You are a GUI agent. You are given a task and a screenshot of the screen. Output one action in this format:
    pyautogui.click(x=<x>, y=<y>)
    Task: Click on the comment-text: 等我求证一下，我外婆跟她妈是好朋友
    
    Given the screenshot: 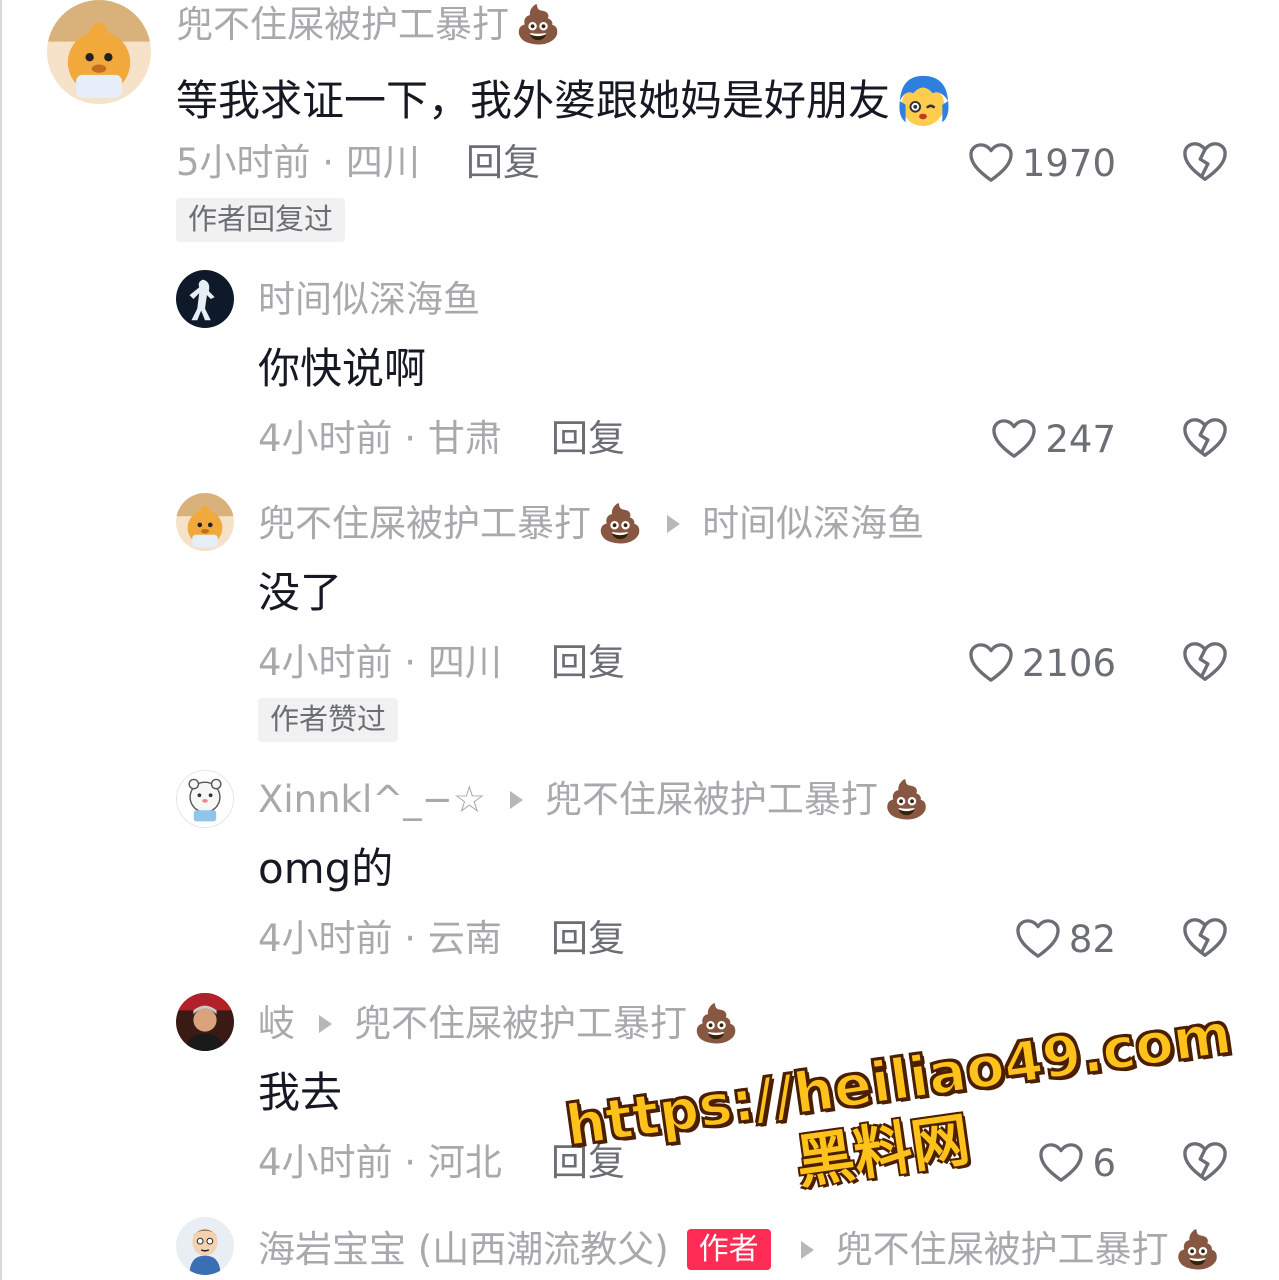 What is the action you would take?
    pyautogui.click(x=564, y=101)
    